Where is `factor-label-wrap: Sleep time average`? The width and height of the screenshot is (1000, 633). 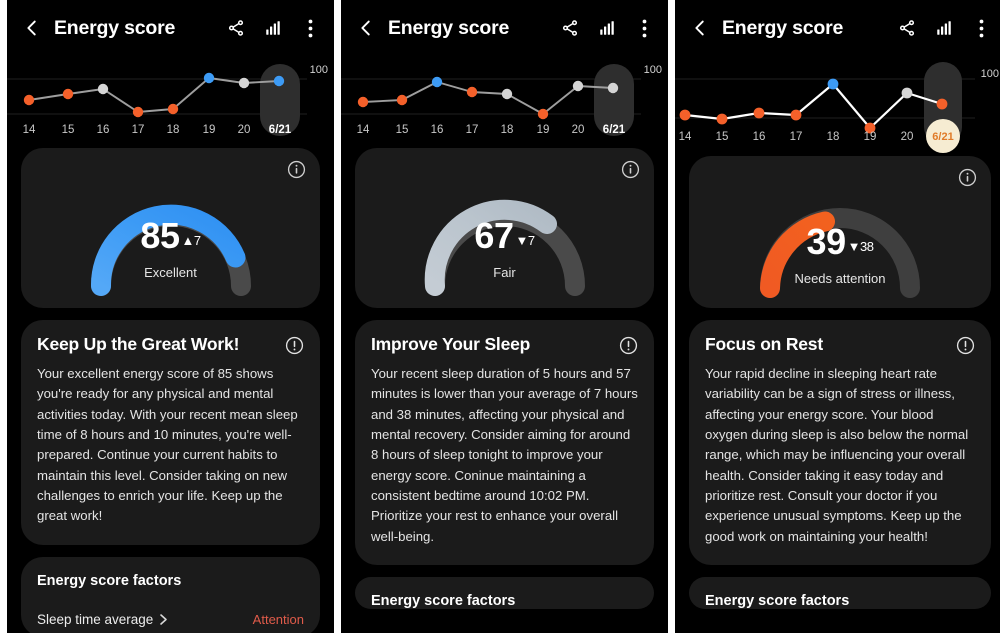
factor-label-wrap: Sleep time average is located at coordinates (102, 619).